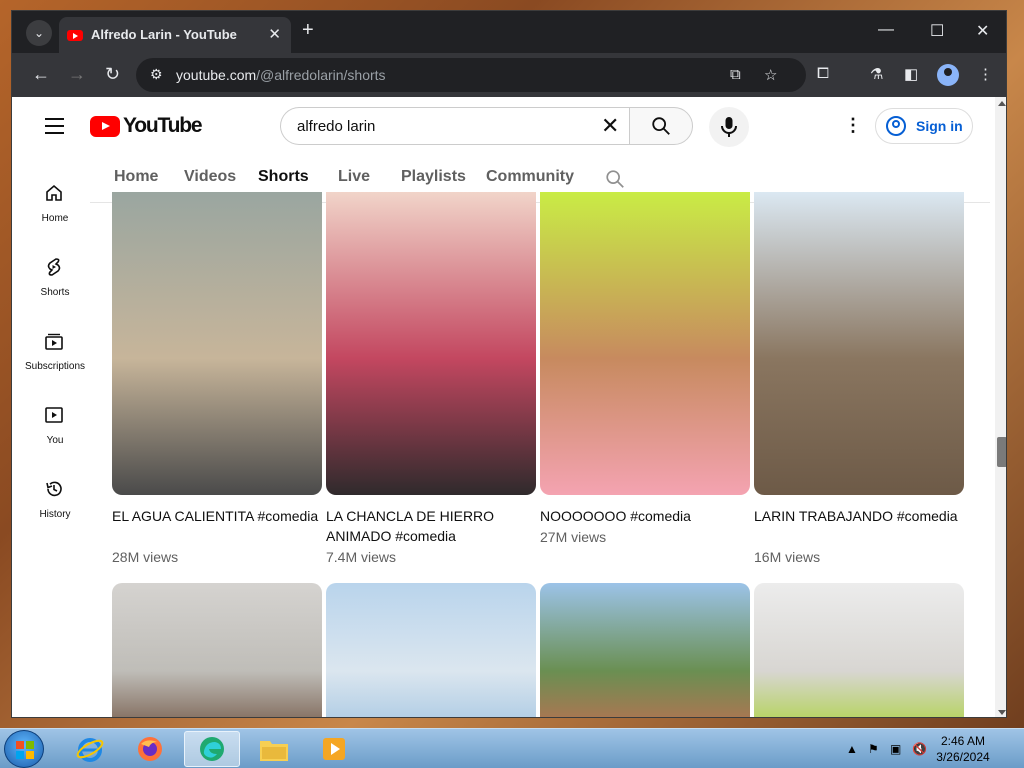 The height and width of the screenshot is (768, 1024). I want to click on media-player-icon, so click(334, 749).